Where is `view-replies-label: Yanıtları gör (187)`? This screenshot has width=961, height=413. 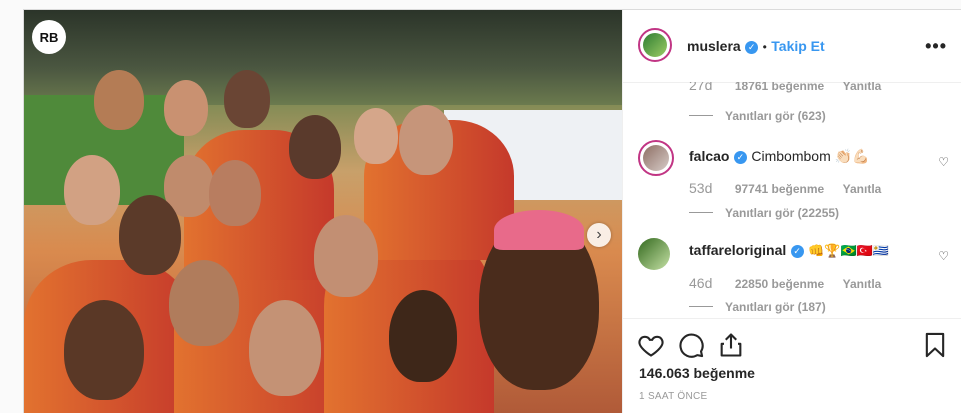
view-replies-label: Yanıtları gör (187) is located at coordinates (775, 307).